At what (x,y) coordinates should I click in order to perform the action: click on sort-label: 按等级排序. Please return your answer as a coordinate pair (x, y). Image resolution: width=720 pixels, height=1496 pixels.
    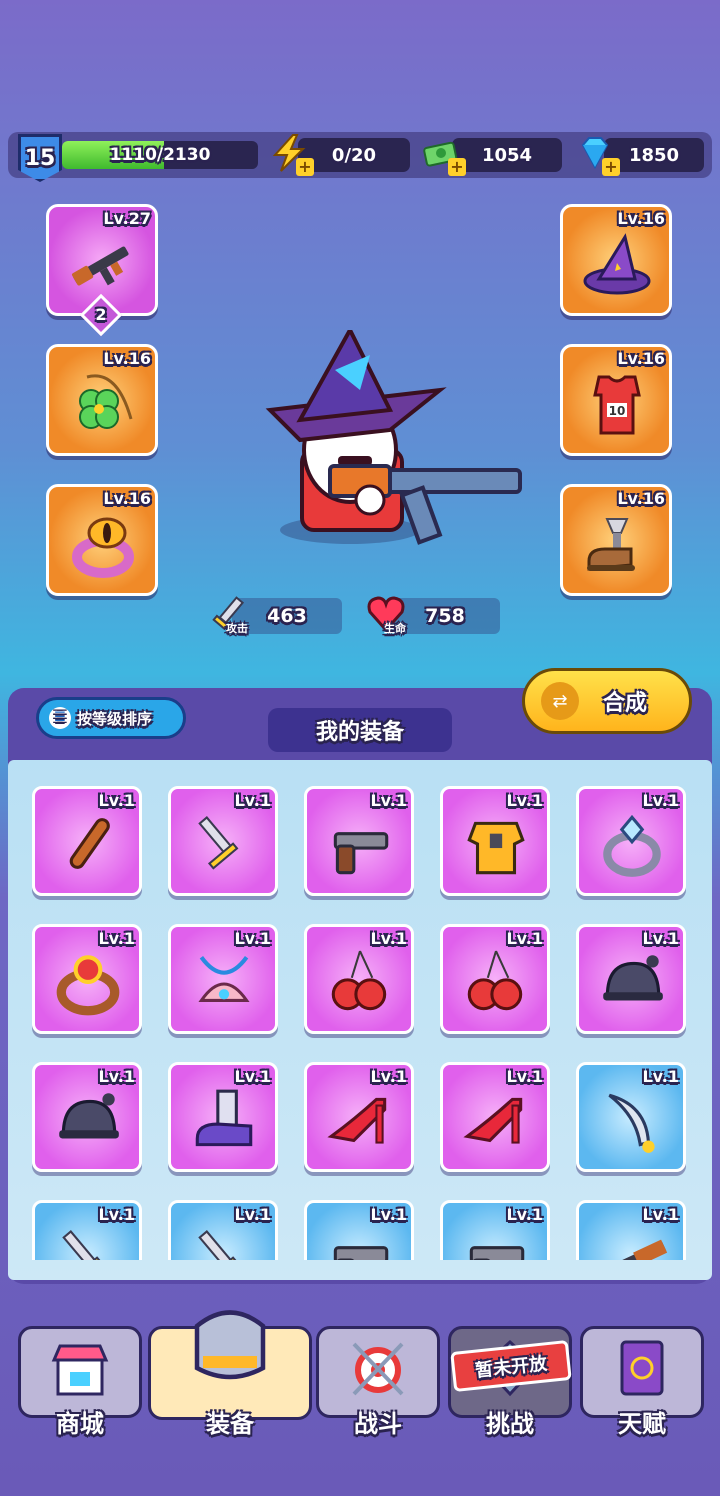
    Looking at the image, I should click on (115, 718).